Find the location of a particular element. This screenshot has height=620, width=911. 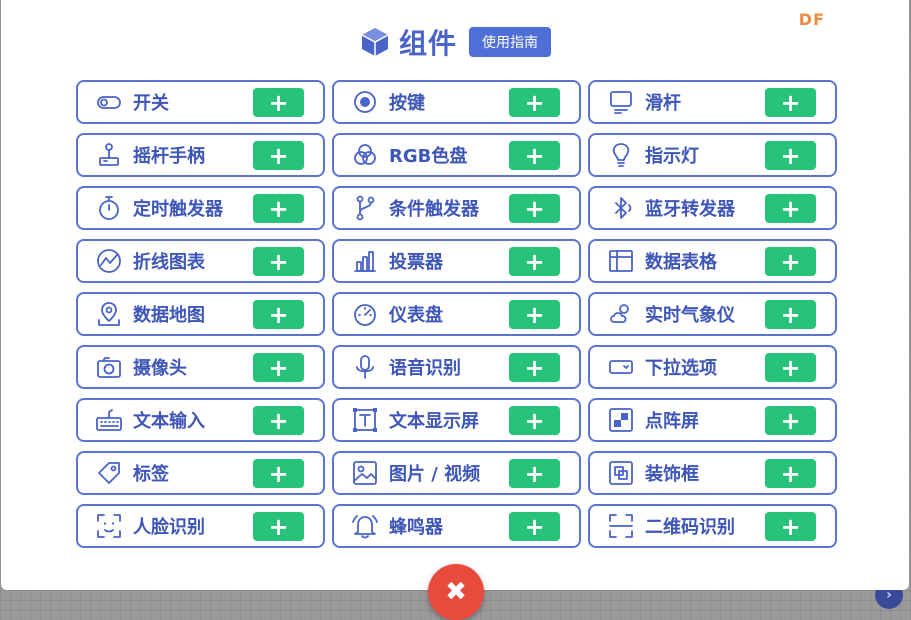

component-label: RGB色盘 is located at coordinates (428, 156).